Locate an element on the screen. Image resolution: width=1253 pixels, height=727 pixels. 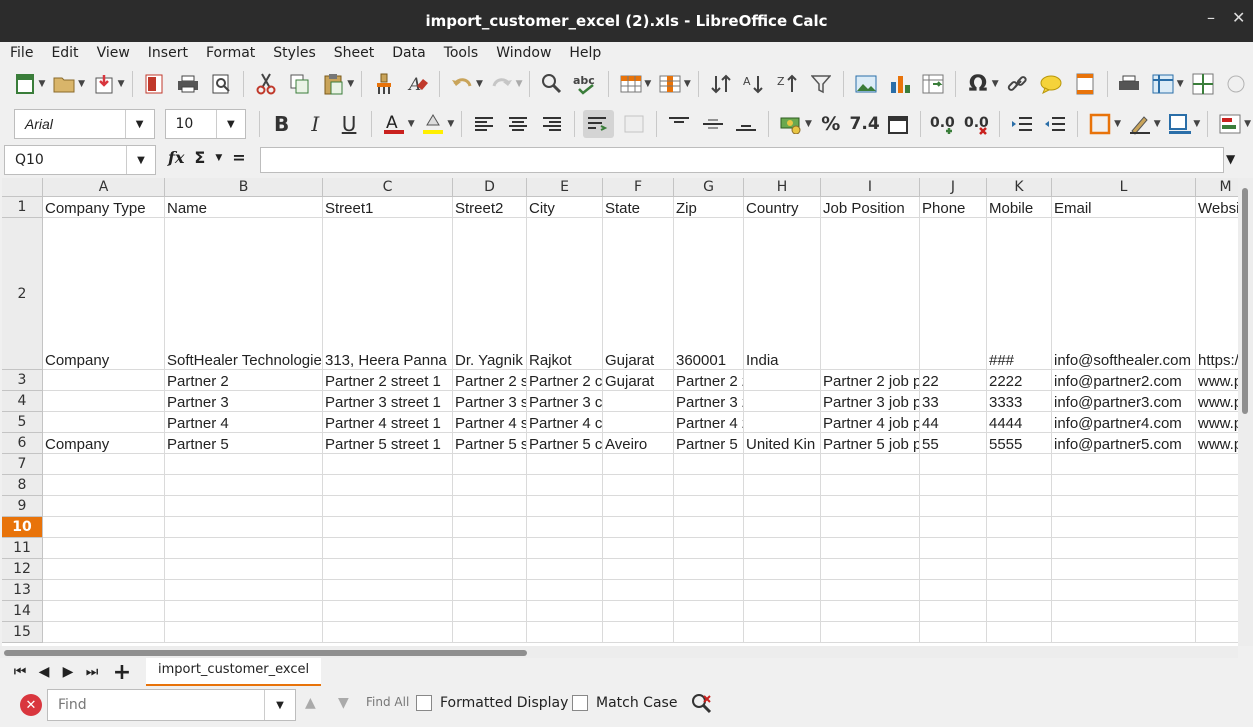
cell-e2: Rajkot is located at coordinates (565, 294).